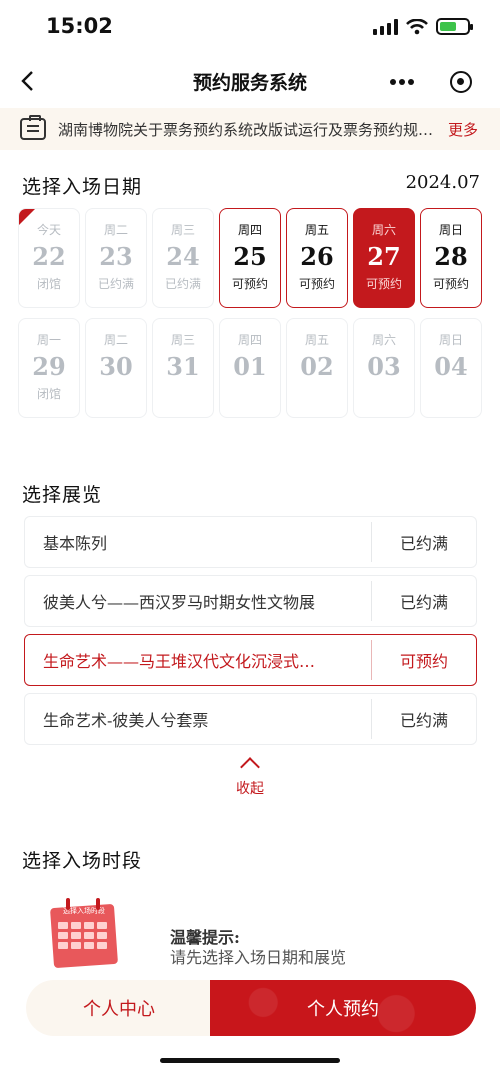 The height and width of the screenshot is (1068, 500). I want to click on exhibit-row: 基本陈列 已约满, so click(250, 542).